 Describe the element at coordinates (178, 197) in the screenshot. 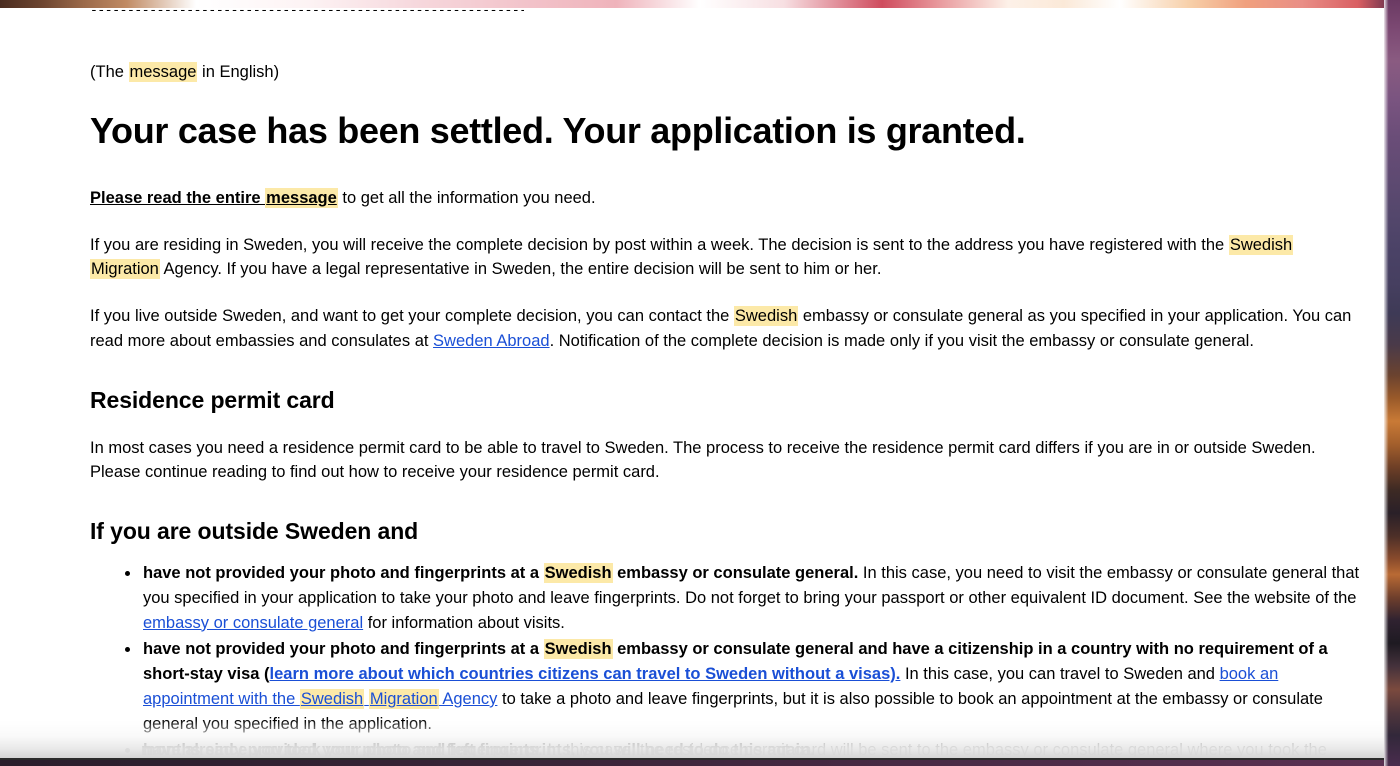

I see `lead-strong-prefix: Please read the entire` at that location.